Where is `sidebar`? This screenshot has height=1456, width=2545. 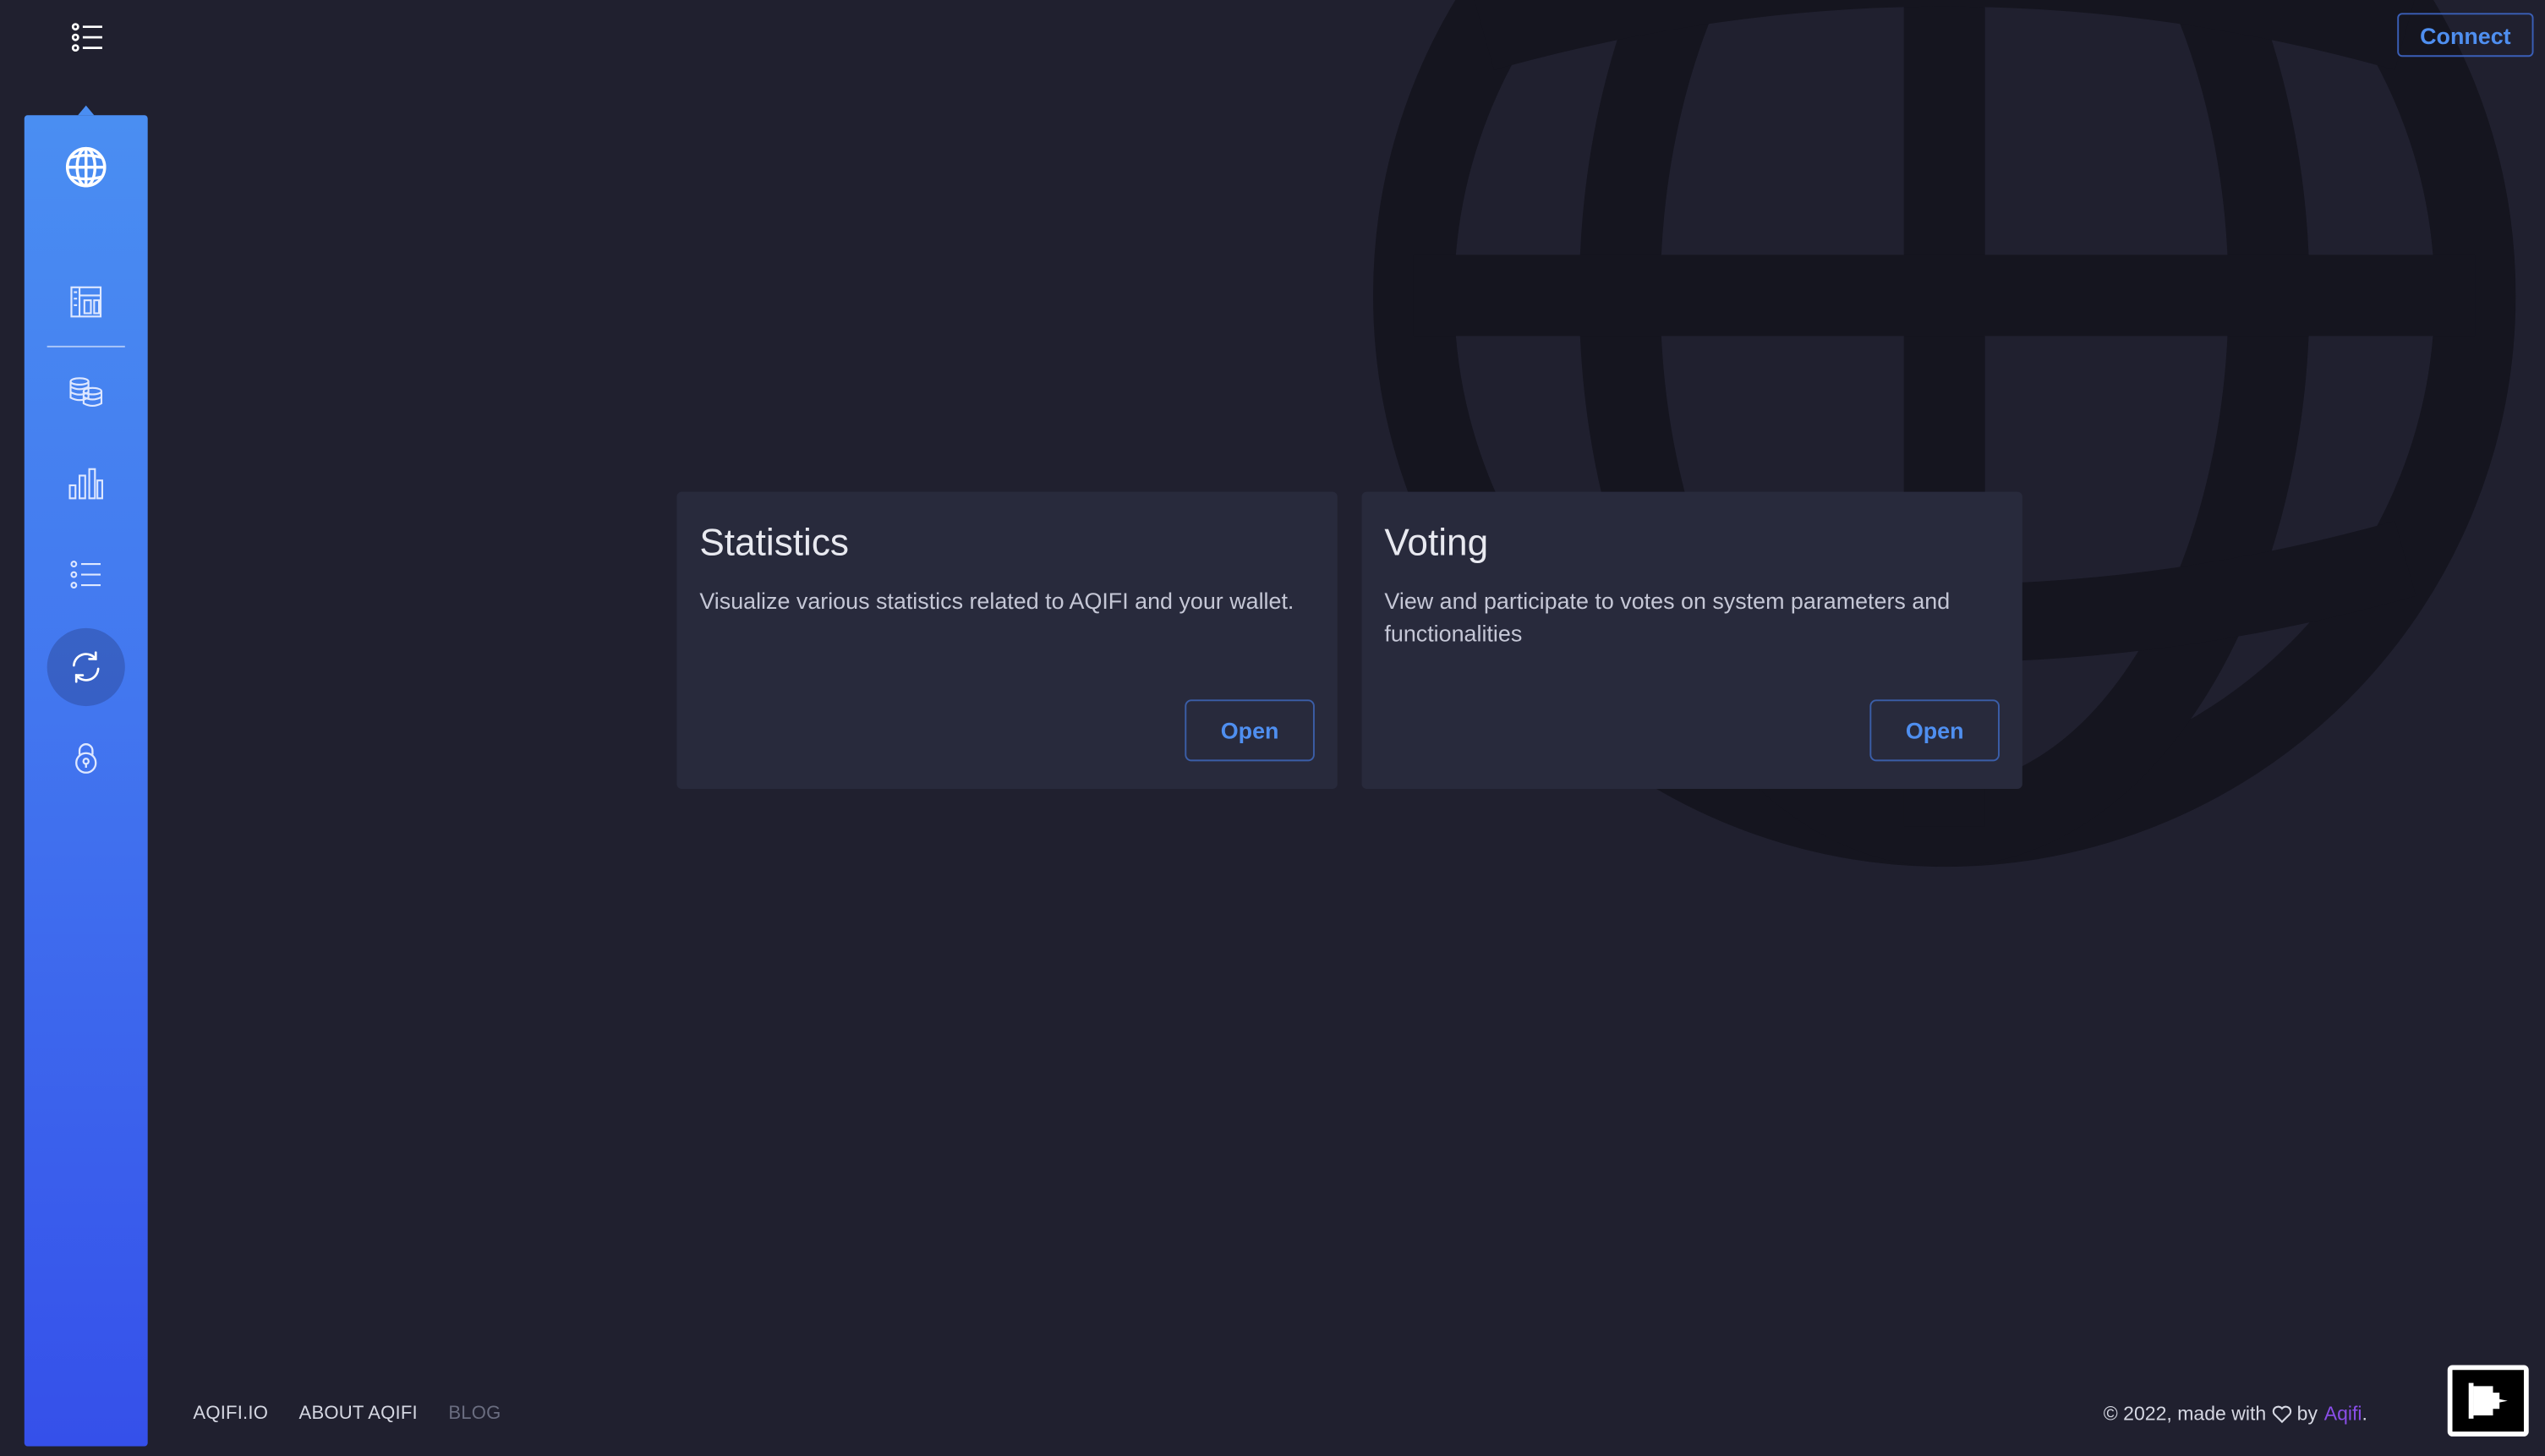 sidebar is located at coordinates (86, 781).